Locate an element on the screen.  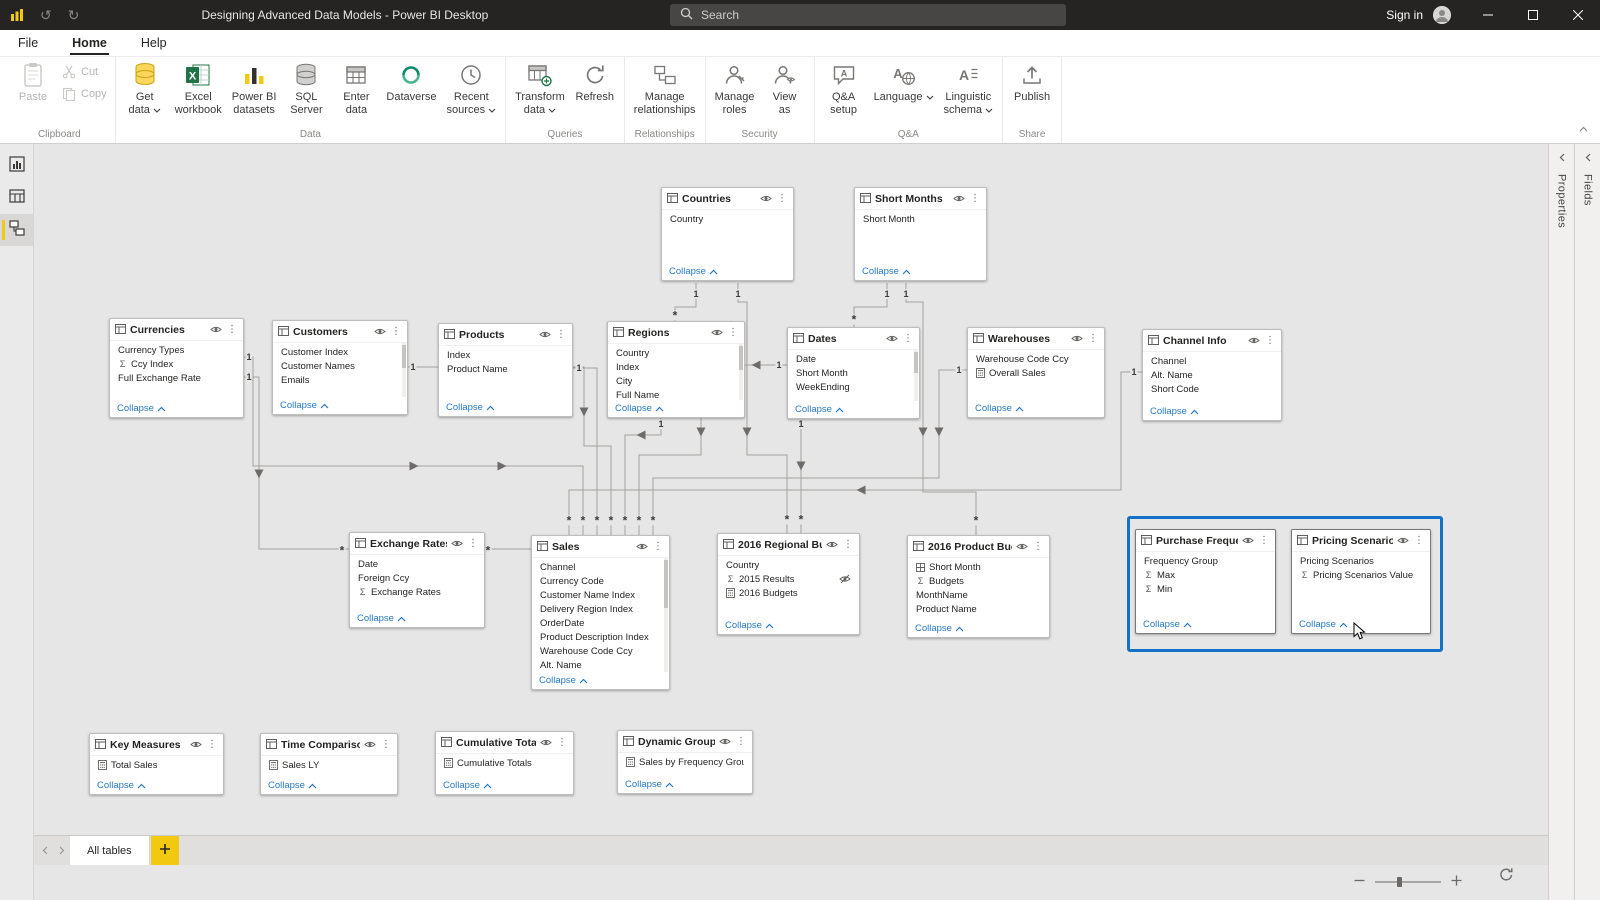
table-card-header: Key Measures ⋮ is located at coordinates (156, 745).